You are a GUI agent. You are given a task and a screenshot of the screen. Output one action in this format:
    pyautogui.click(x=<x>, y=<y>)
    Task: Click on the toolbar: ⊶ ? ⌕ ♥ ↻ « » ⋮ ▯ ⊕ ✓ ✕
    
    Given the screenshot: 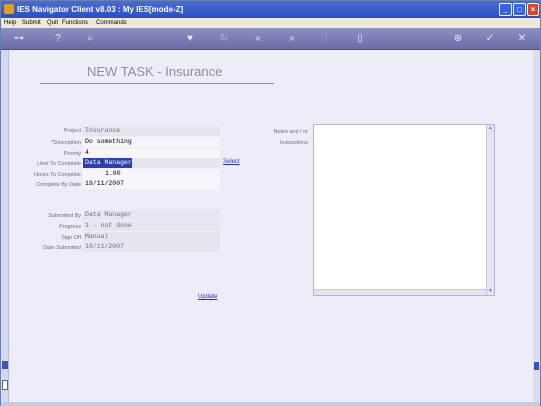 What is the action you would take?
    pyautogui.click(x=270, y=39)
    